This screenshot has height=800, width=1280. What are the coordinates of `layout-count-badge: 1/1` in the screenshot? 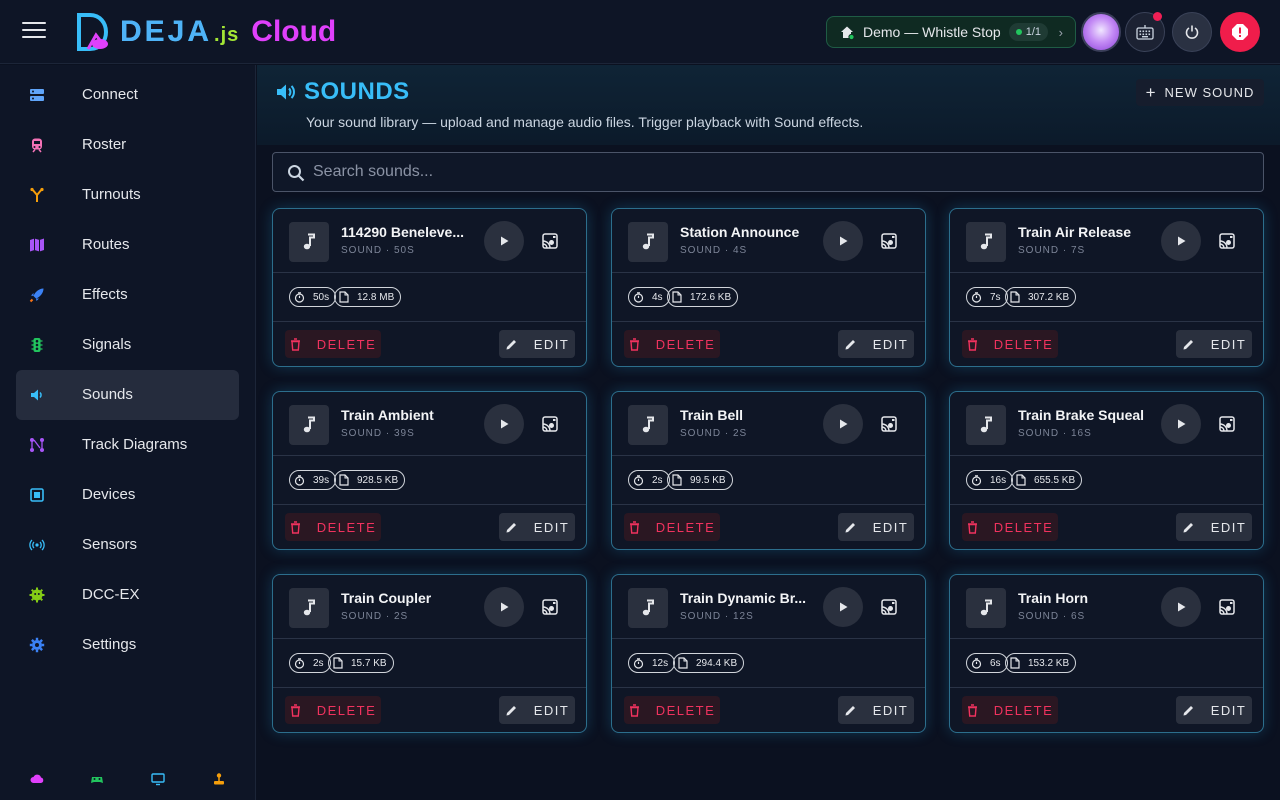 It's located at (1028, 32).